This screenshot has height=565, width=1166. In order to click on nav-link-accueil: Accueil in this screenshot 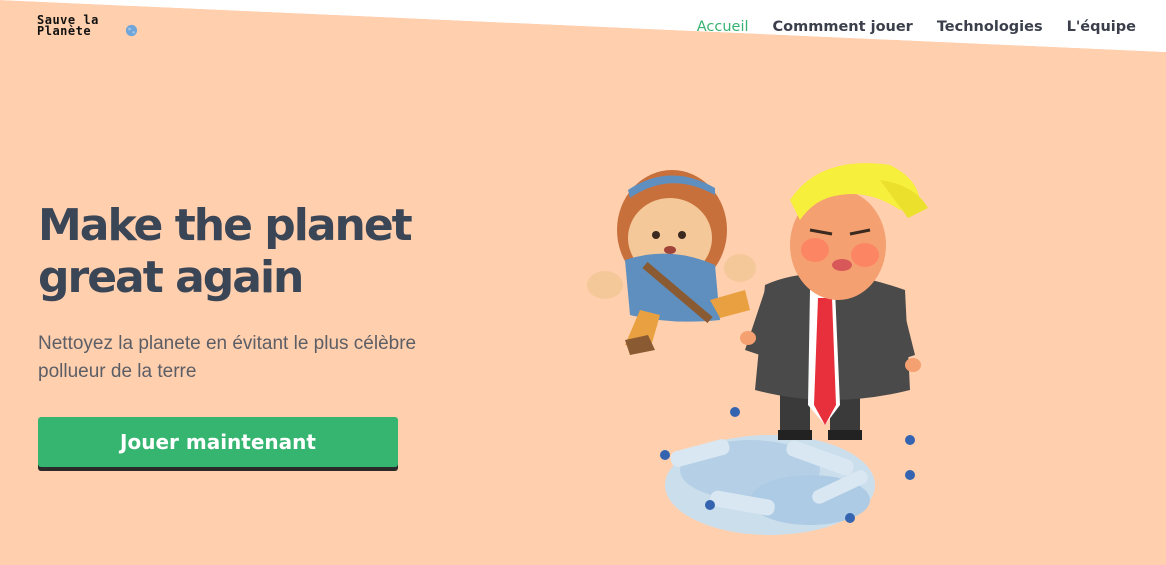, I will do `click(723, 27)`.